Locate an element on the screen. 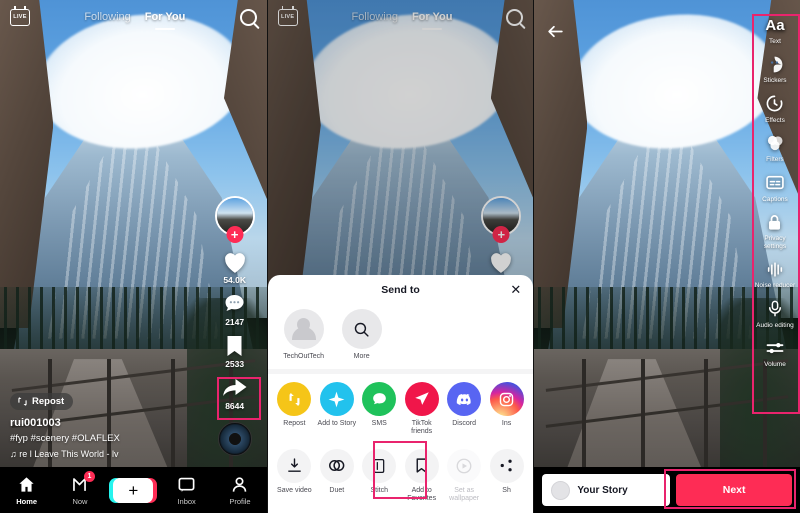 The image size is (800, 513). tool-audio-editing: Audio editing is located at coordinates (775, 313).